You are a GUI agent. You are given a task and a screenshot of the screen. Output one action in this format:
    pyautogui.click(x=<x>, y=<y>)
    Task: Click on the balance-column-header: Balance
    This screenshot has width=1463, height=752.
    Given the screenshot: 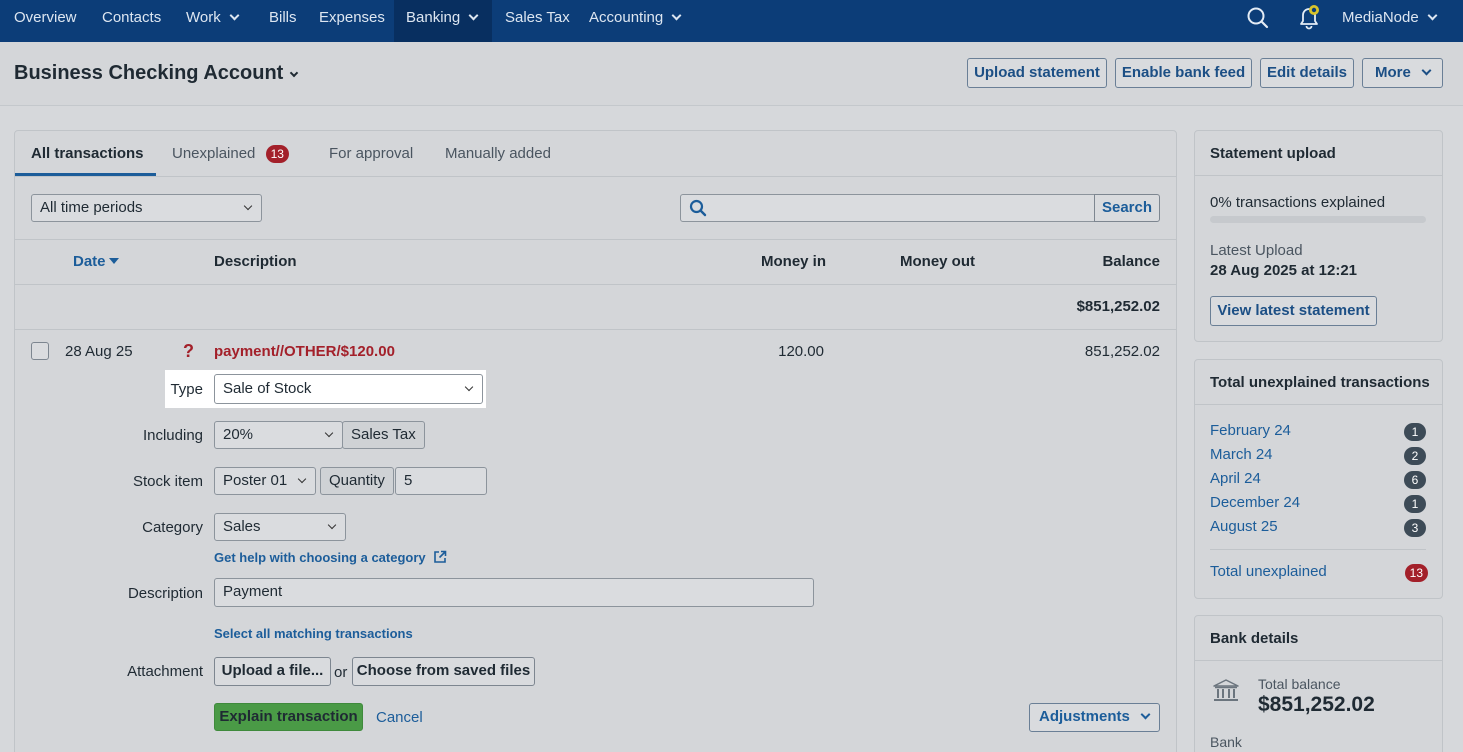 What is the action you would take?
    pyautogui.click(x=1131, y=261)
    